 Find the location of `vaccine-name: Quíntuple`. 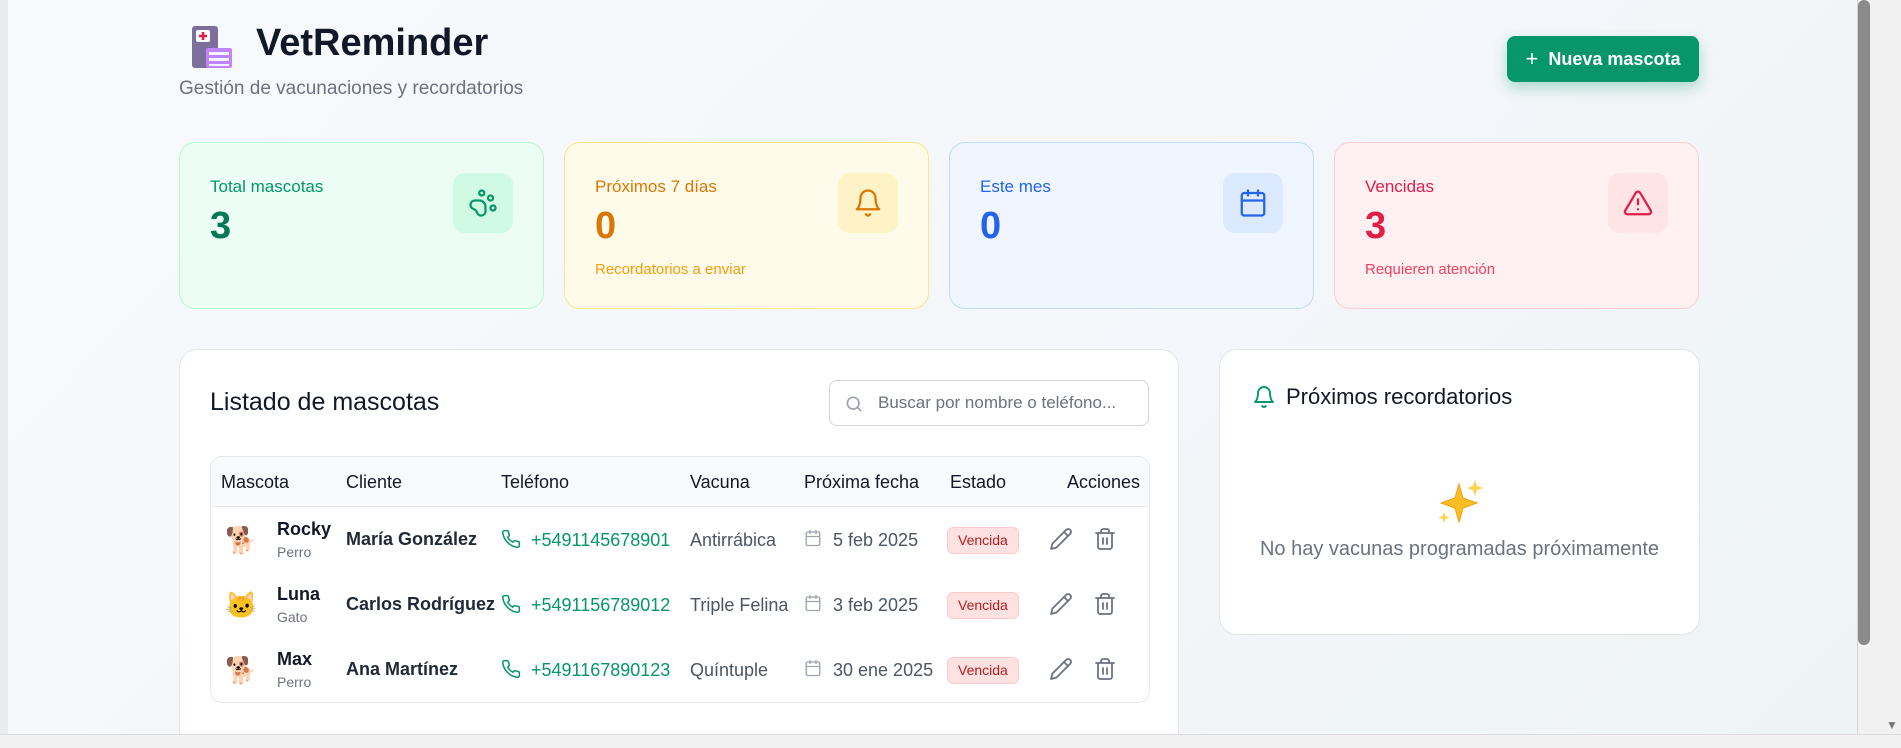

vaccine-name: Quíntuple is located at coordinates (729, 670).